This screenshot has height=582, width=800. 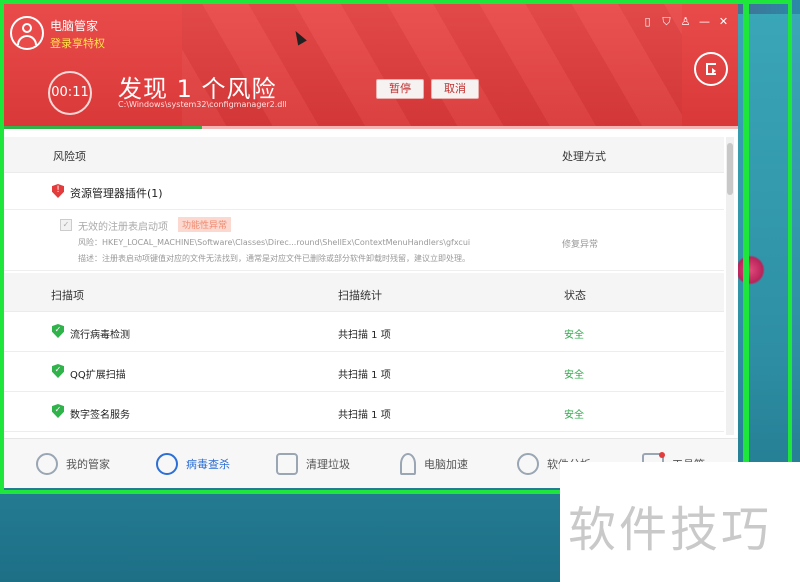 I want to click on risk-shield-icon: !, so click(x=58, y=191).